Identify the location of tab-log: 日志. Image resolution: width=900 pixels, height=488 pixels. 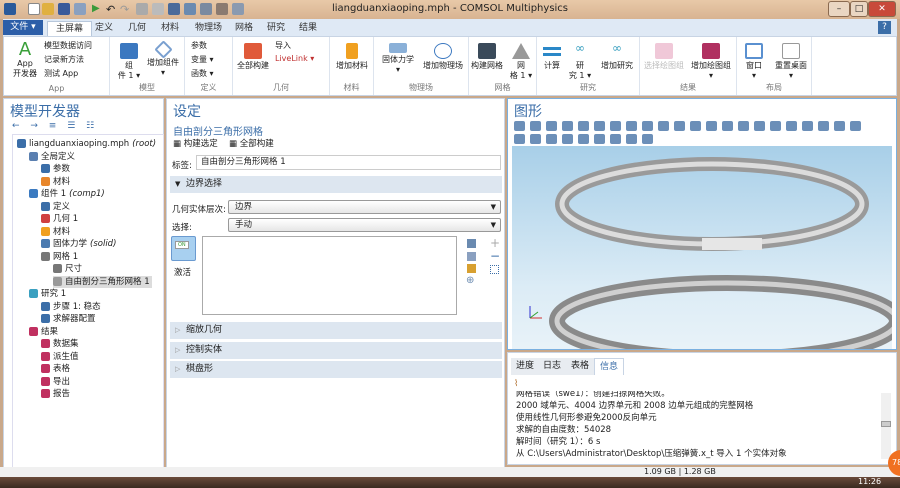
(552, 366).